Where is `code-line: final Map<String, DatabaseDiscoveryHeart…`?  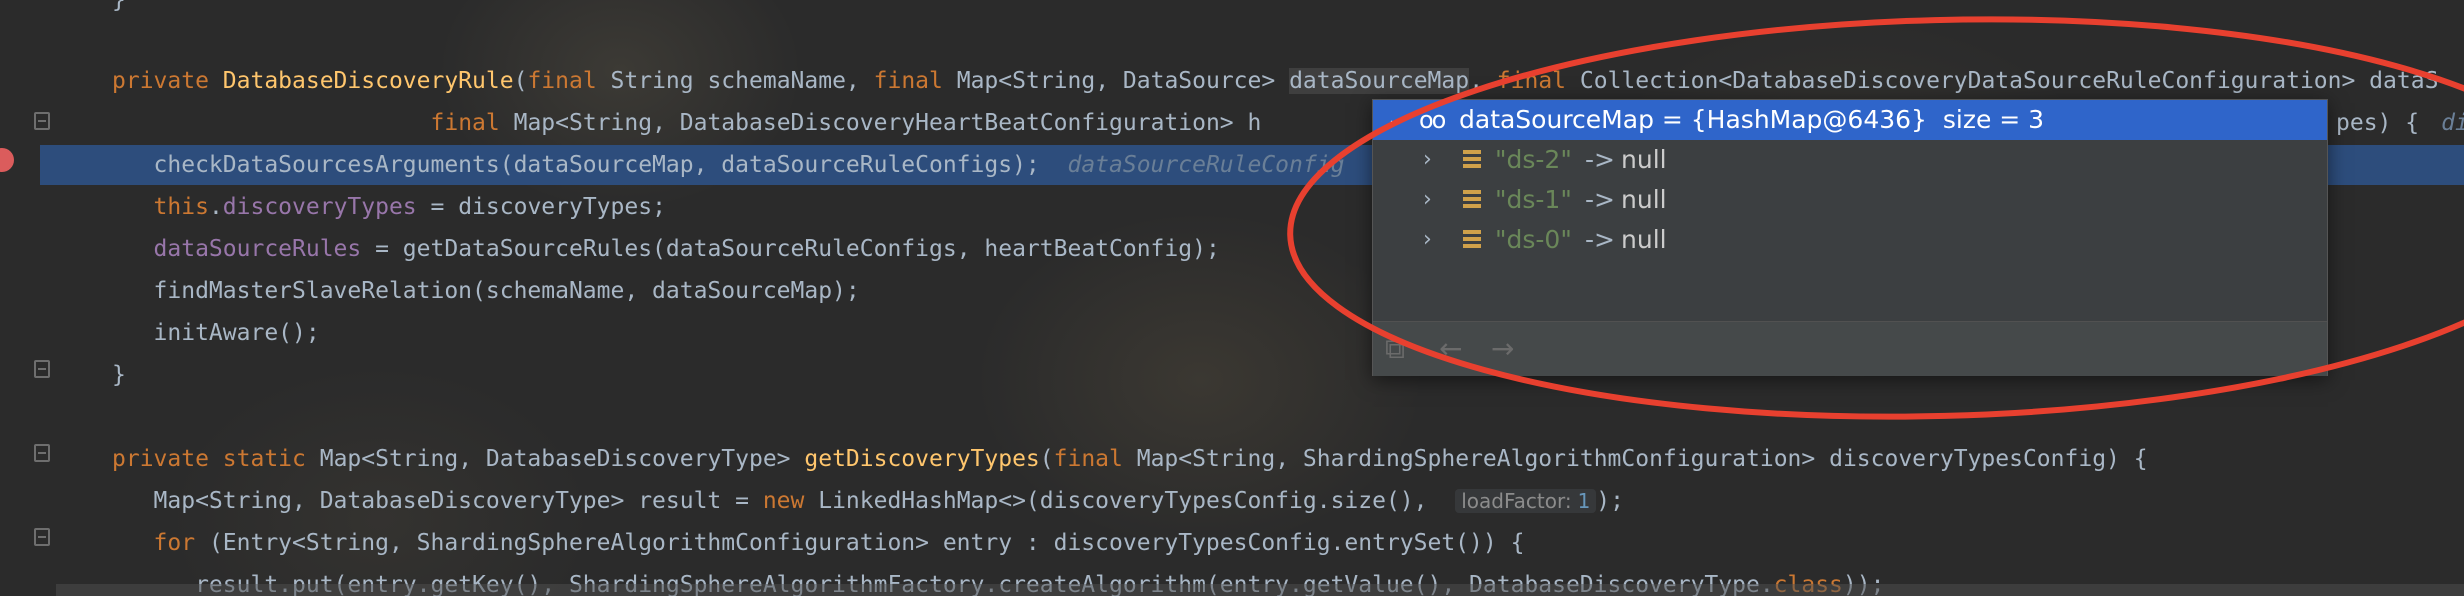
code-line: final Map<String, DatabaseDiscoveryHeart… is located at coordinates (687, 123).